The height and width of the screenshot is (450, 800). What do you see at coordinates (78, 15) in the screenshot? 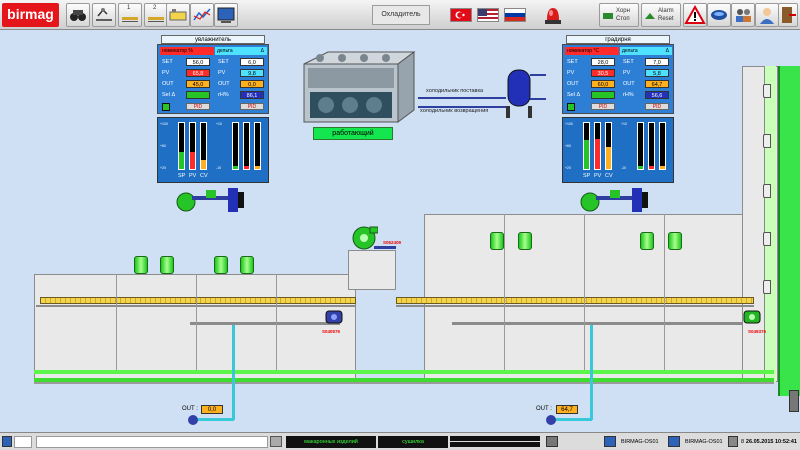
I see `binoculars-icon` at bounding box center [78, 15].